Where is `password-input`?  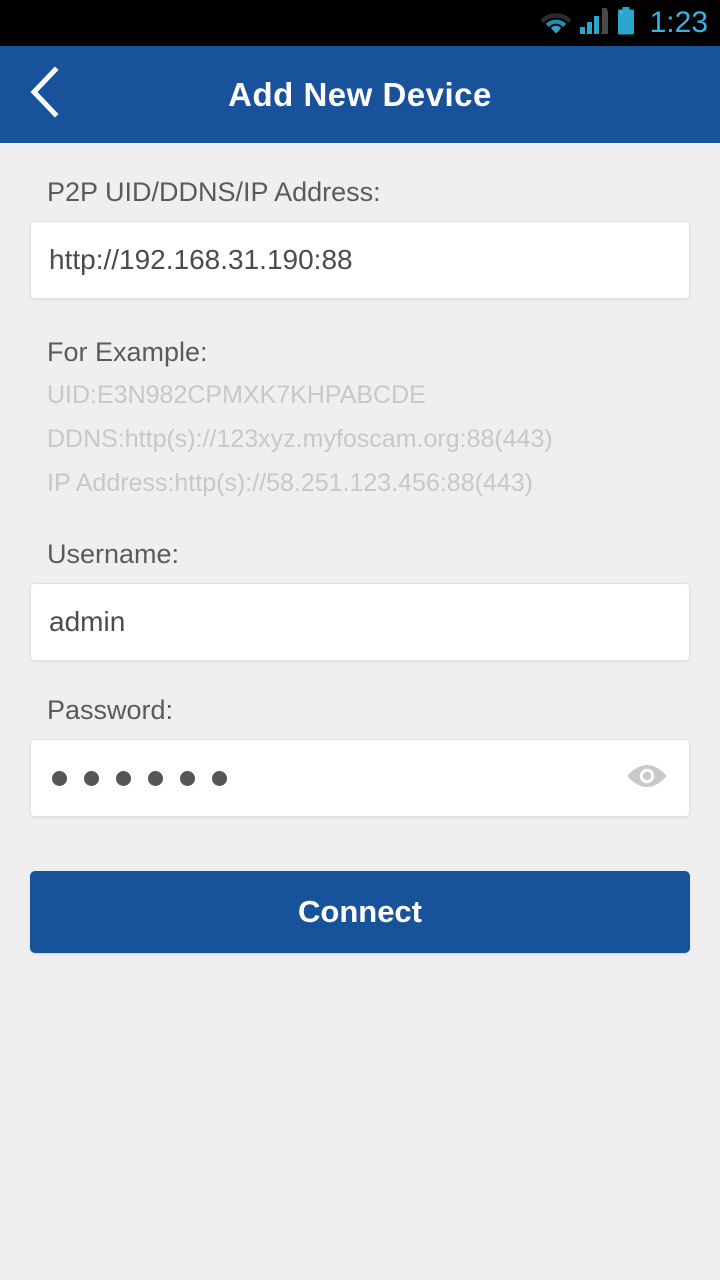
password-input is located at coordinates (360, 778).